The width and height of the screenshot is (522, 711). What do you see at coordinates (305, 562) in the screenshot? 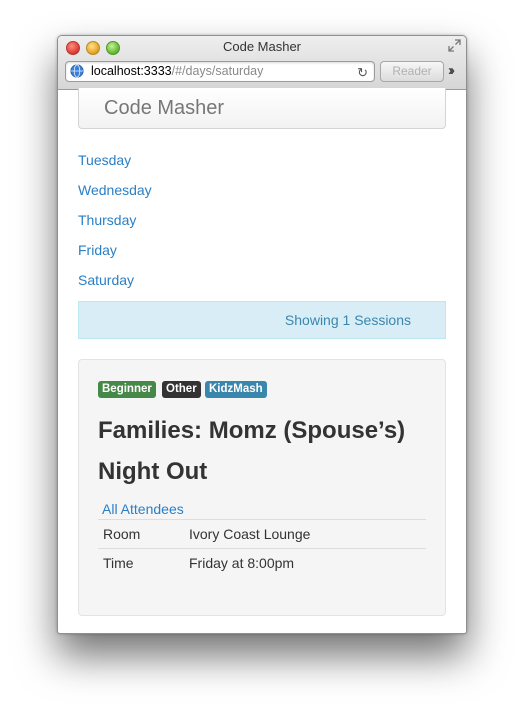
I see `time-value: Friday at 8:00pm` at bounding box center [305, 562].